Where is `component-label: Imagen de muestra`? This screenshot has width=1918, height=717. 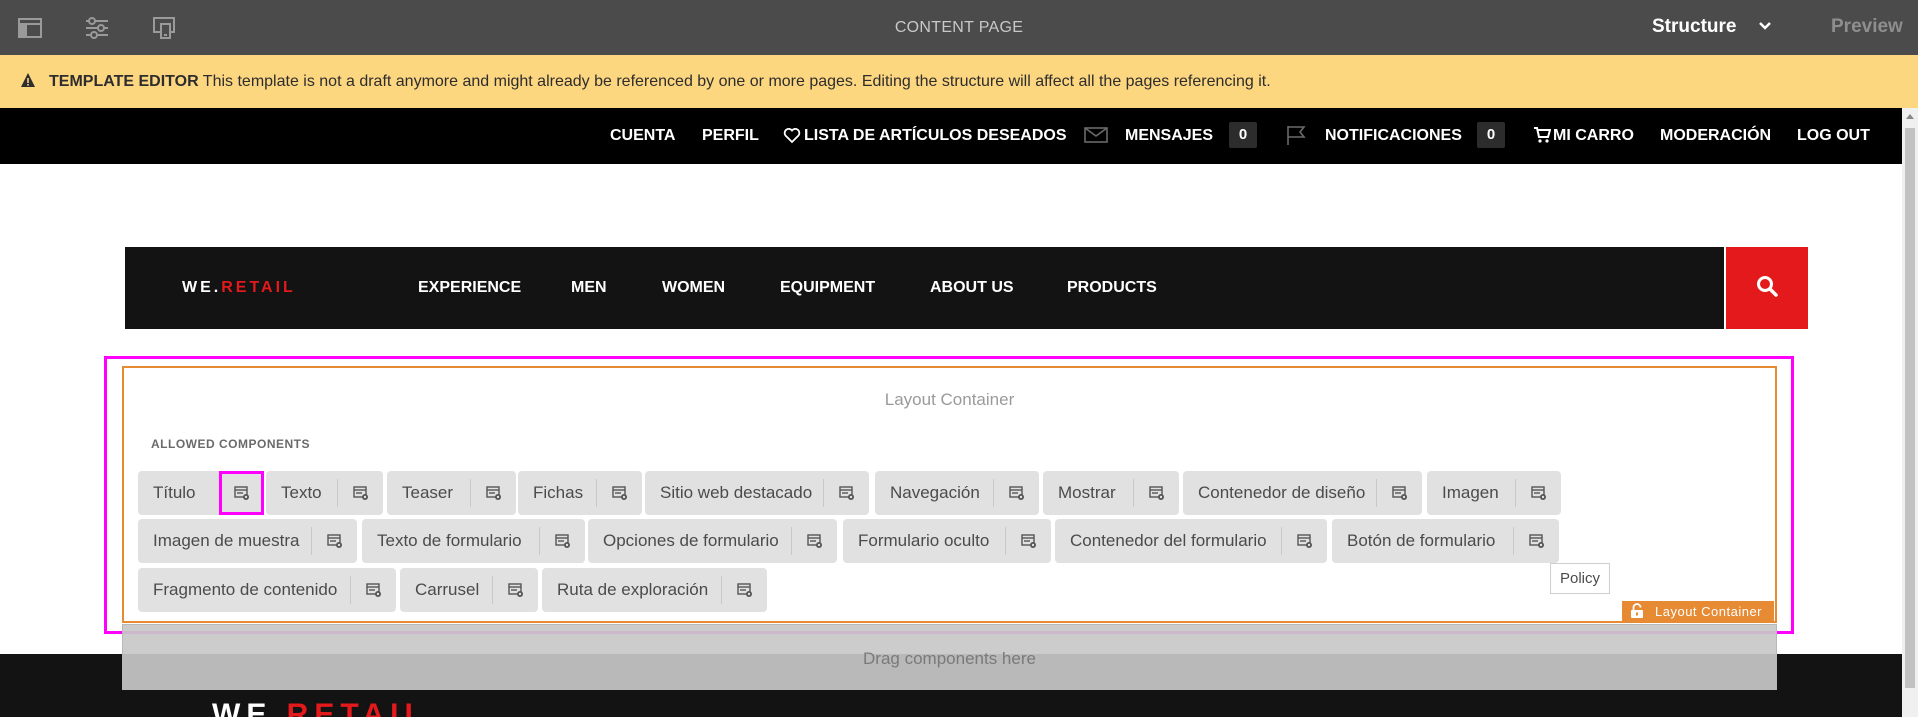
component-label: Imagen de muestra is located at coordinates (226, 540).